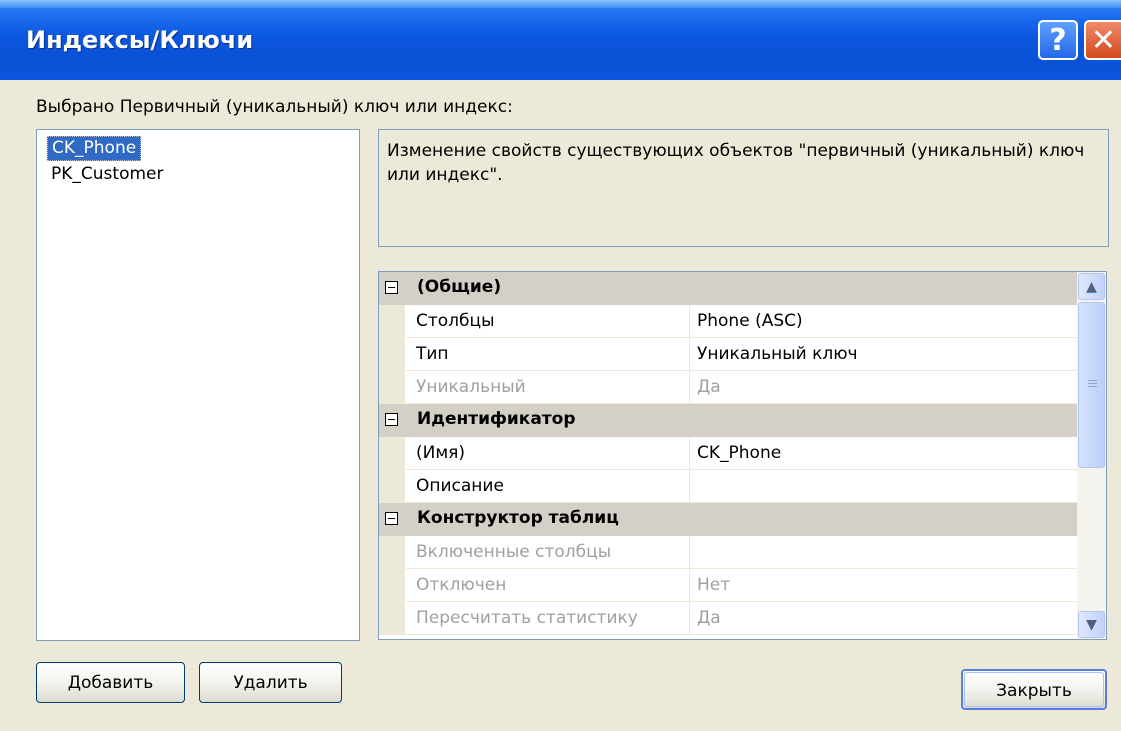  I want to click on property-row-name: (Имя) CK_Phone, so click(728, 453).